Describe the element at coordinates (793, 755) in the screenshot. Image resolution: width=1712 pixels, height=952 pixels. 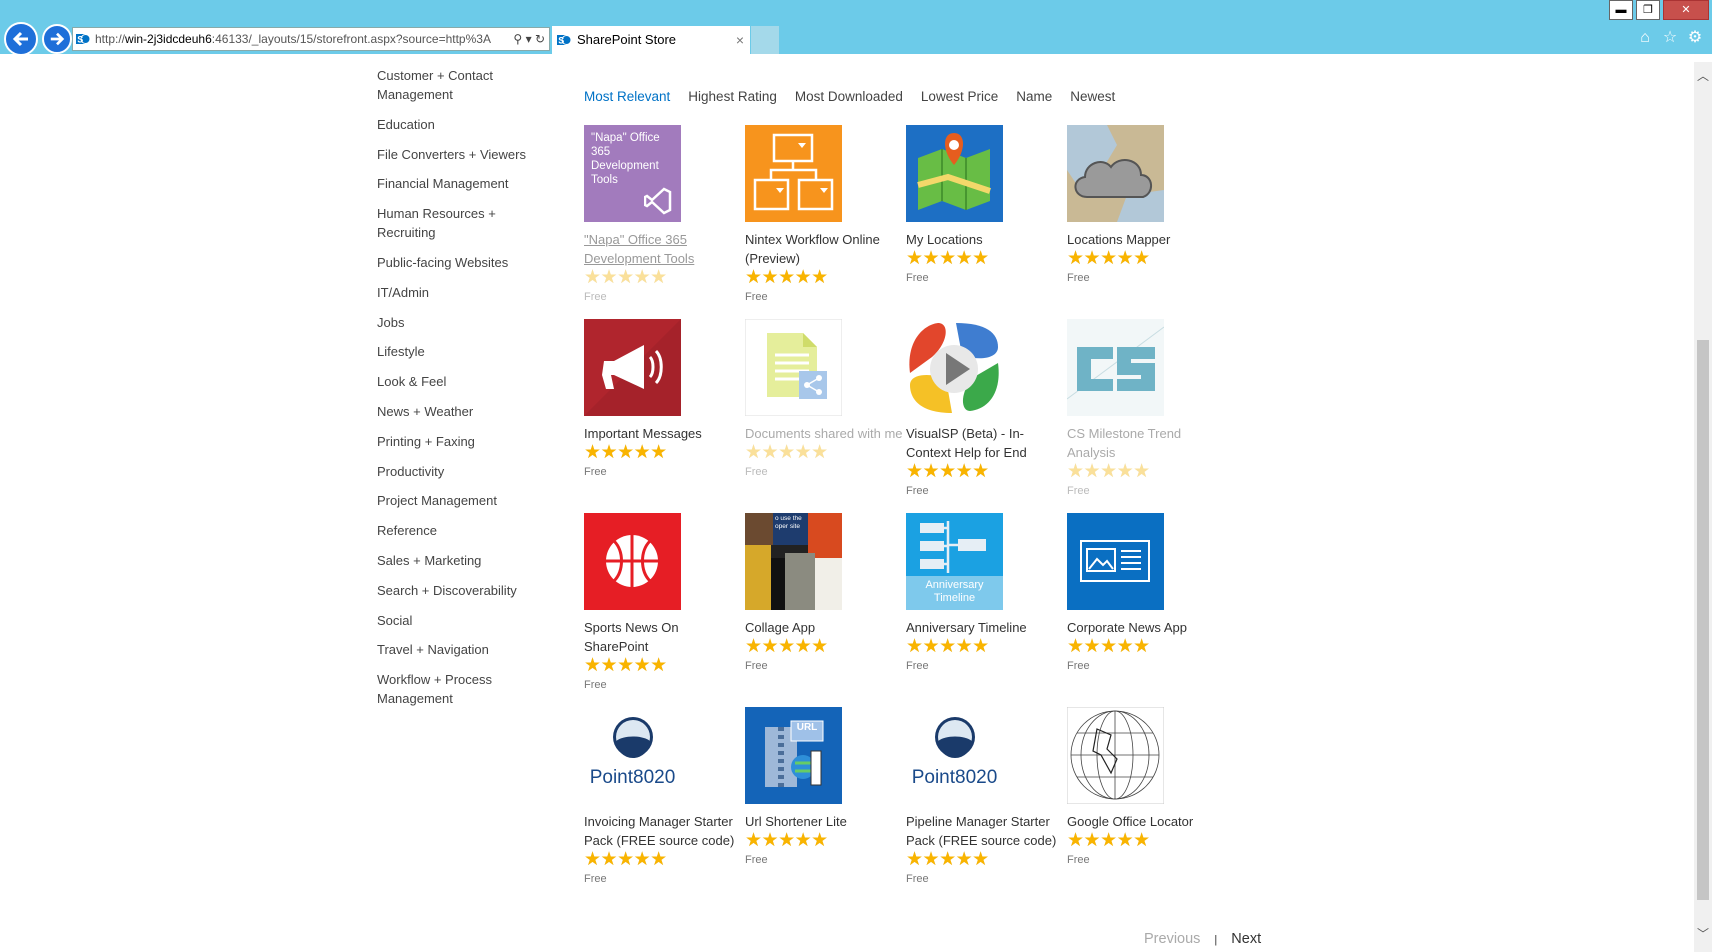
I see `app-icon: URL` at that location.